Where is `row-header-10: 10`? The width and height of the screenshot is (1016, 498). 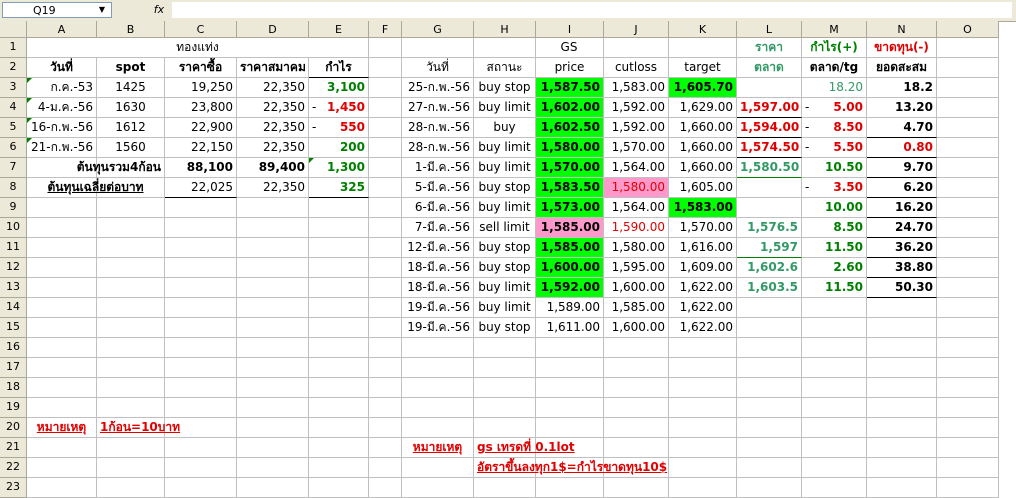 row-header-10: 10 is located at coordinates (13, 228).